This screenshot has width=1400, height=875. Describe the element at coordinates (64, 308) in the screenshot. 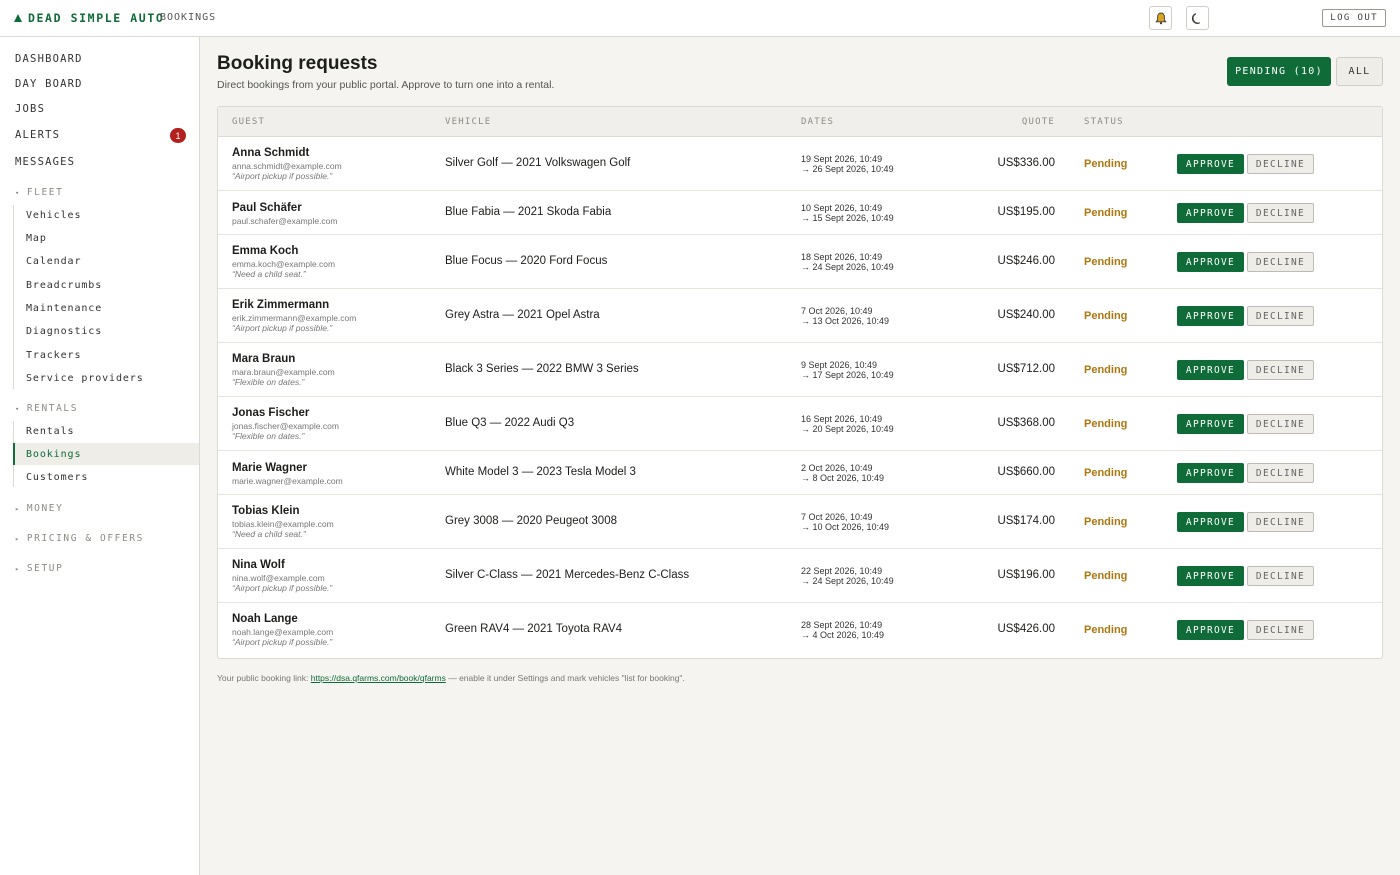

I see `nav-maintenance: Maintenance` at that location.